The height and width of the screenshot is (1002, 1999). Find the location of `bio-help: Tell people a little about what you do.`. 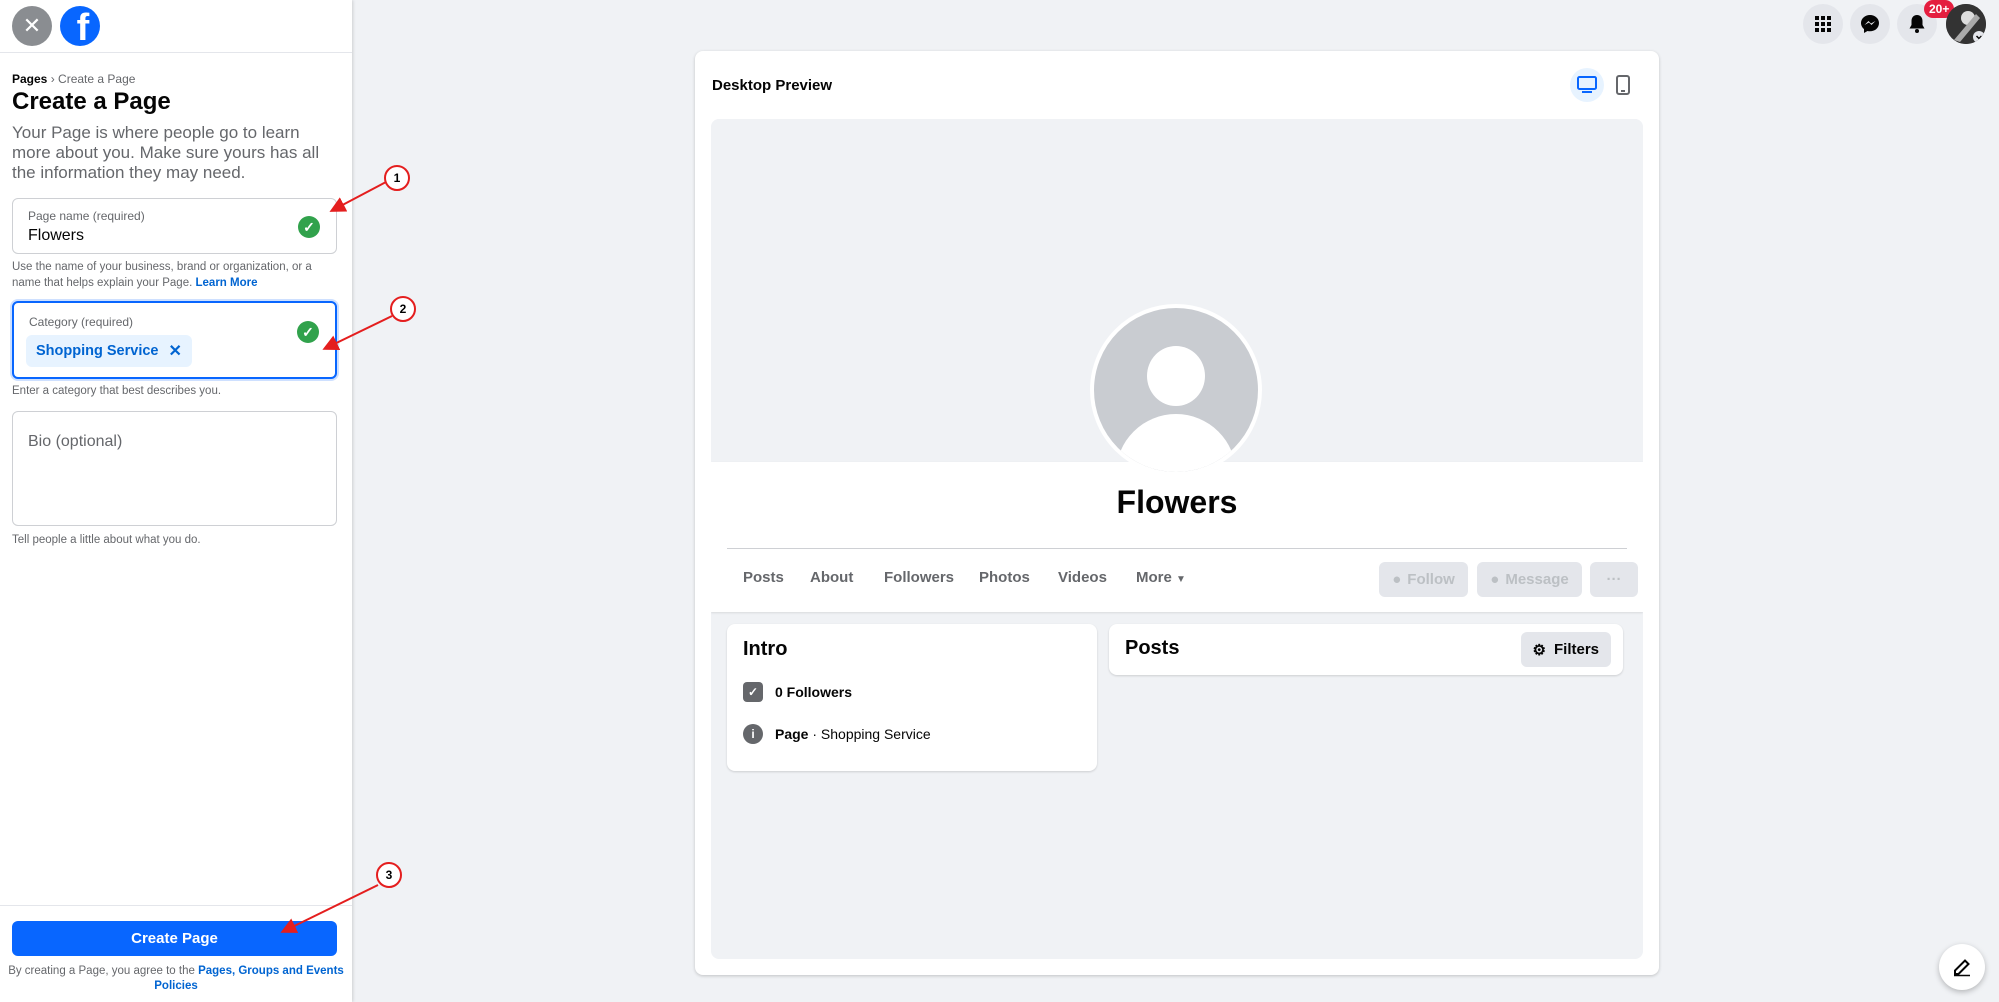

bio-help: Tell people a little about what you do. is located at coordinates (106, 540).